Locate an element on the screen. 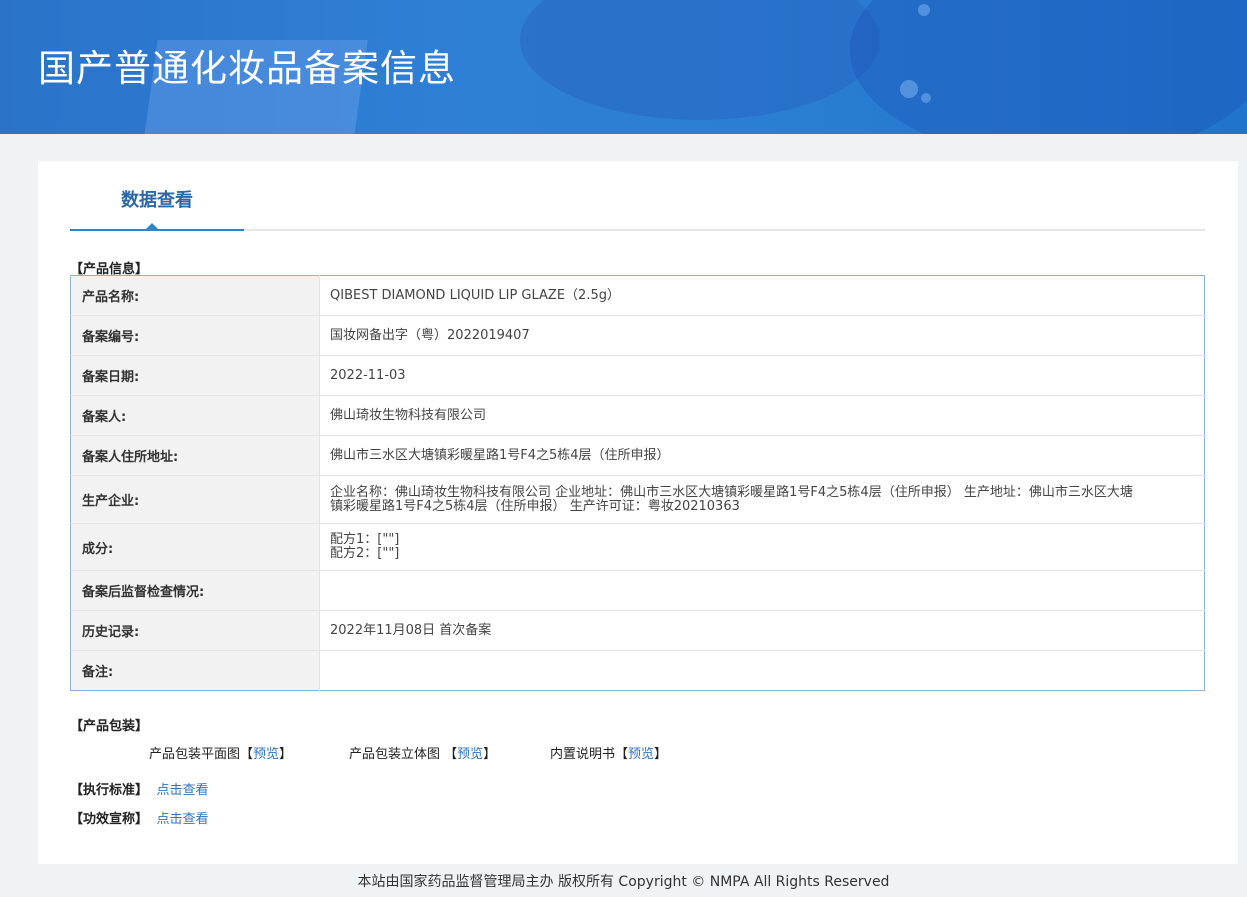  package-flat-preview-link: 预览 is located at coordinates (266, 754).